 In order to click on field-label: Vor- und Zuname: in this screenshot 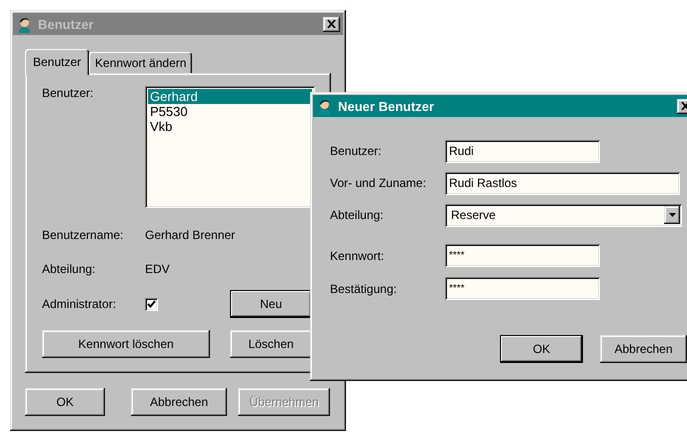, I will do `click(379, 183)`.